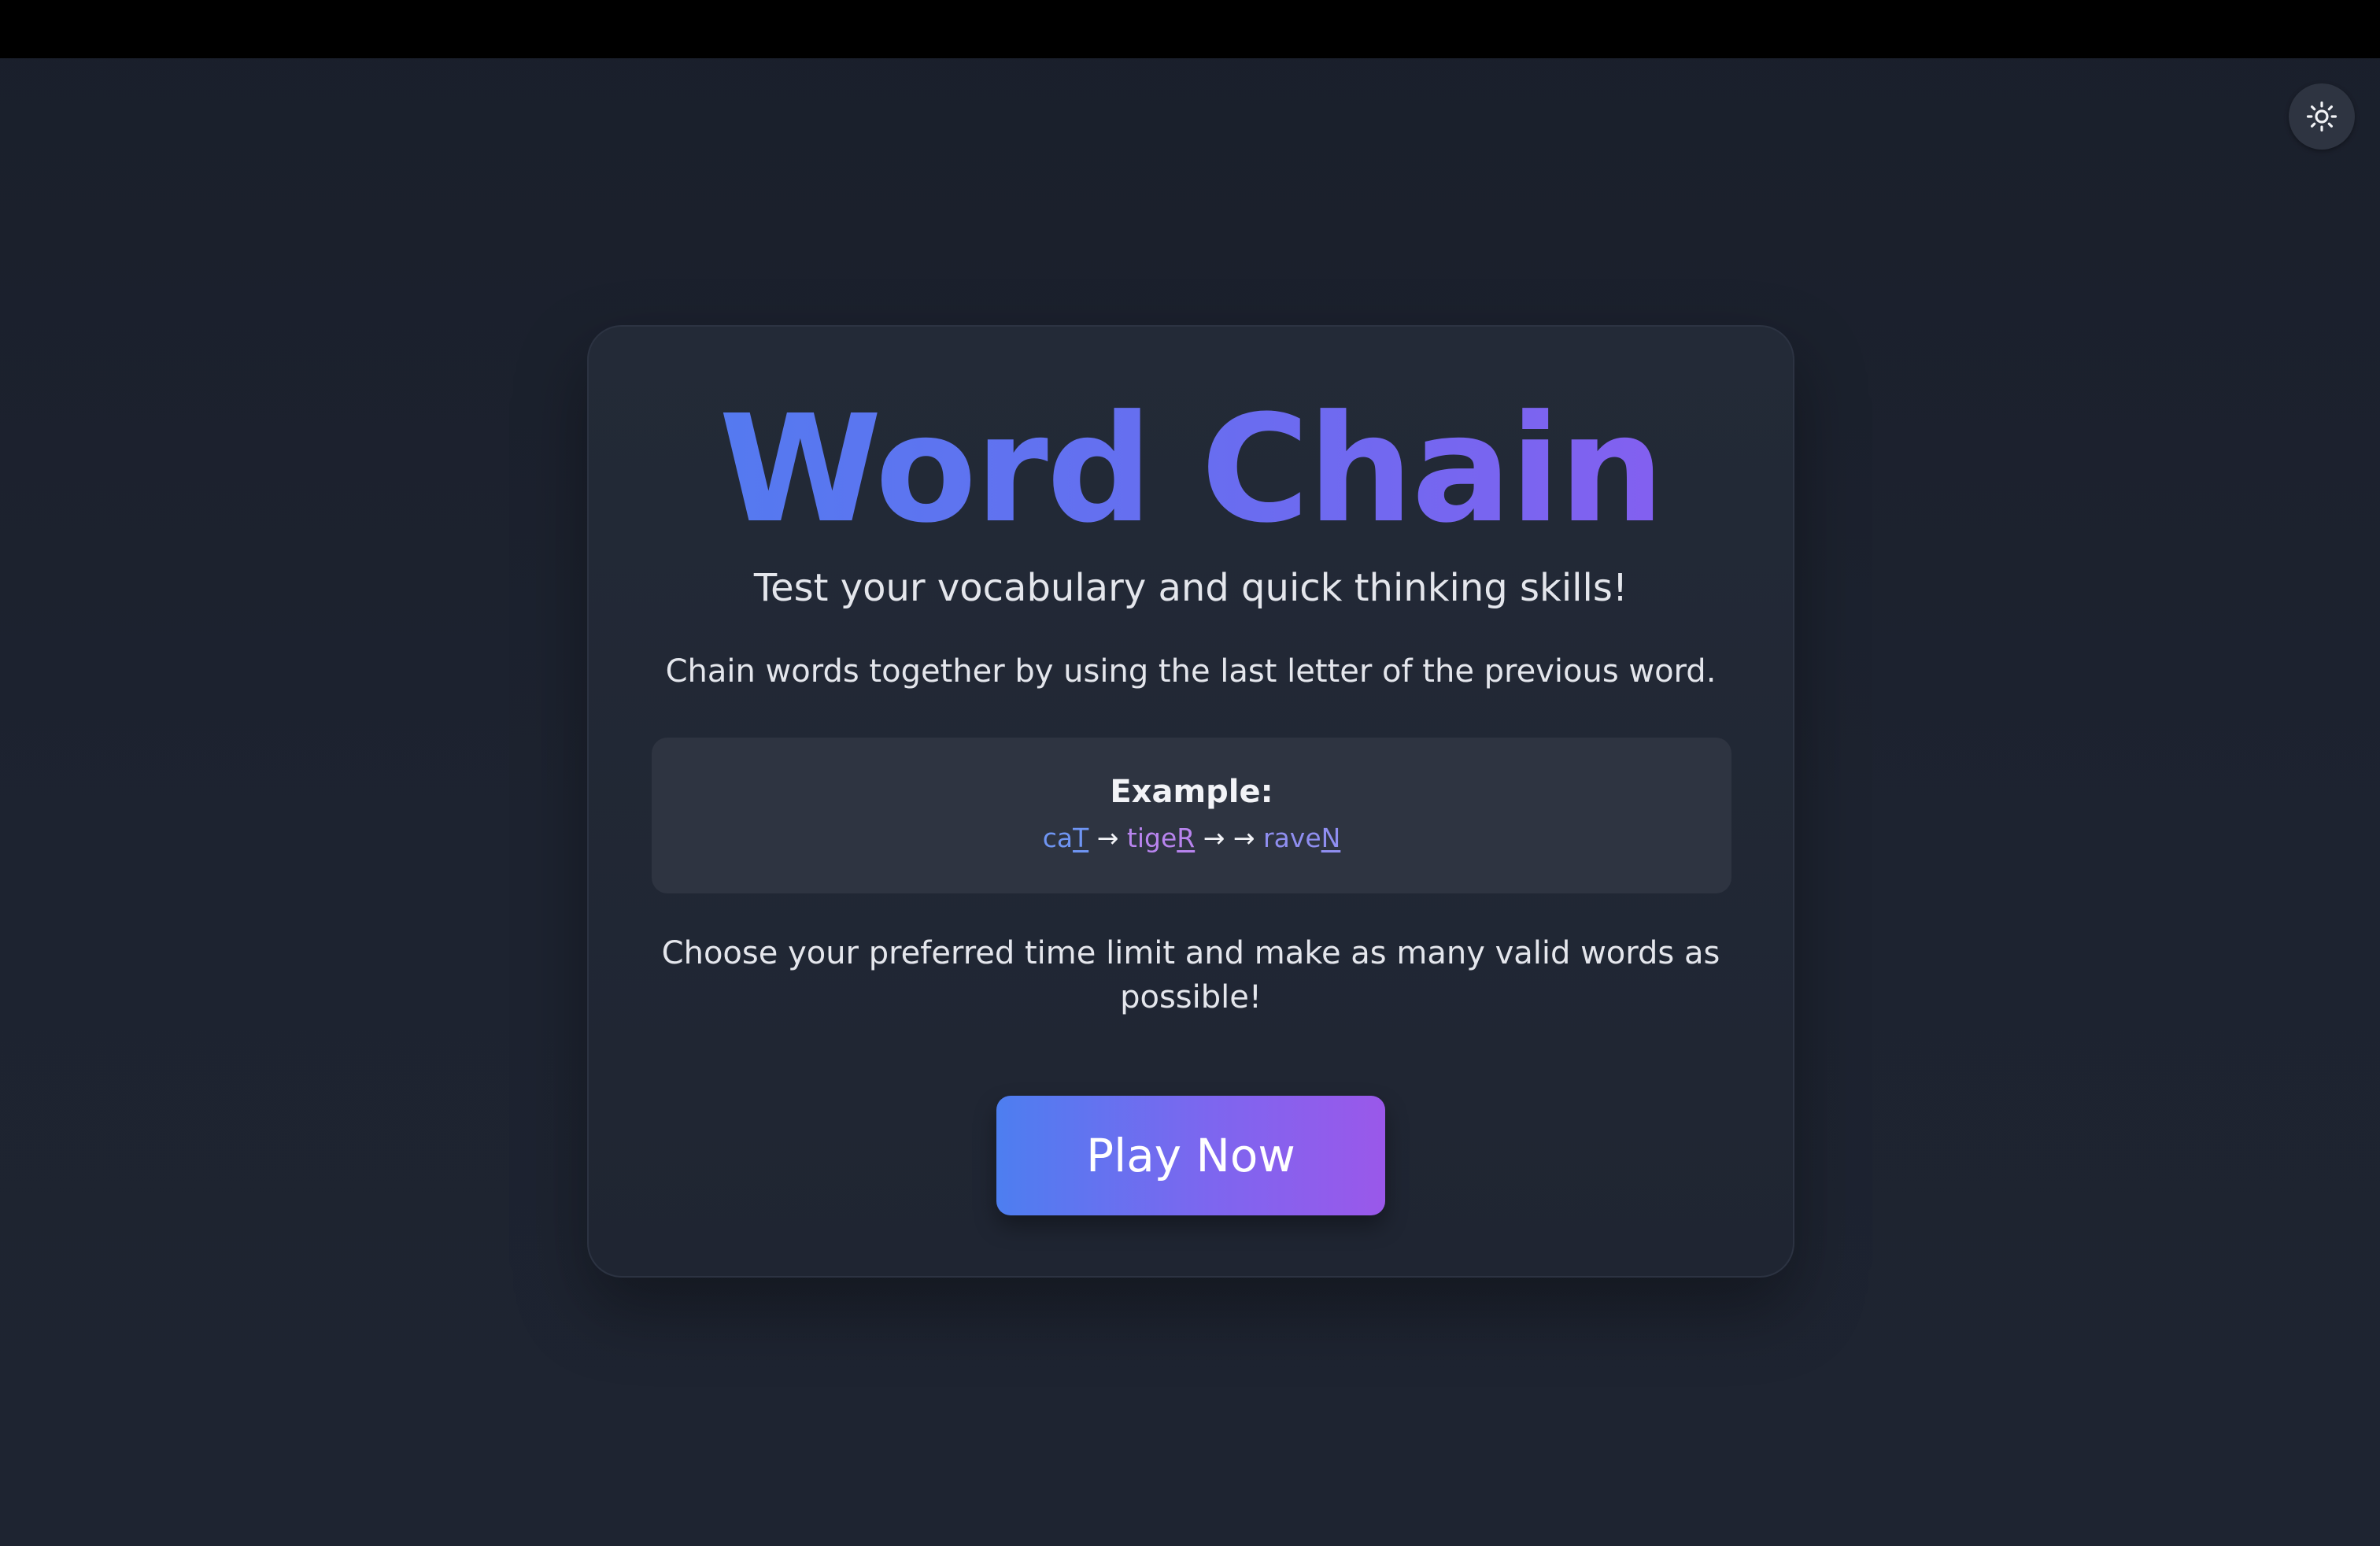 The width and height of the screenshot is (2380, 1546). What do you see at coordinates (1191, 815) in the screenshot?
I see `example-box: Example: caT → tigeR → → raveN` at bounding box center [1191, 815].